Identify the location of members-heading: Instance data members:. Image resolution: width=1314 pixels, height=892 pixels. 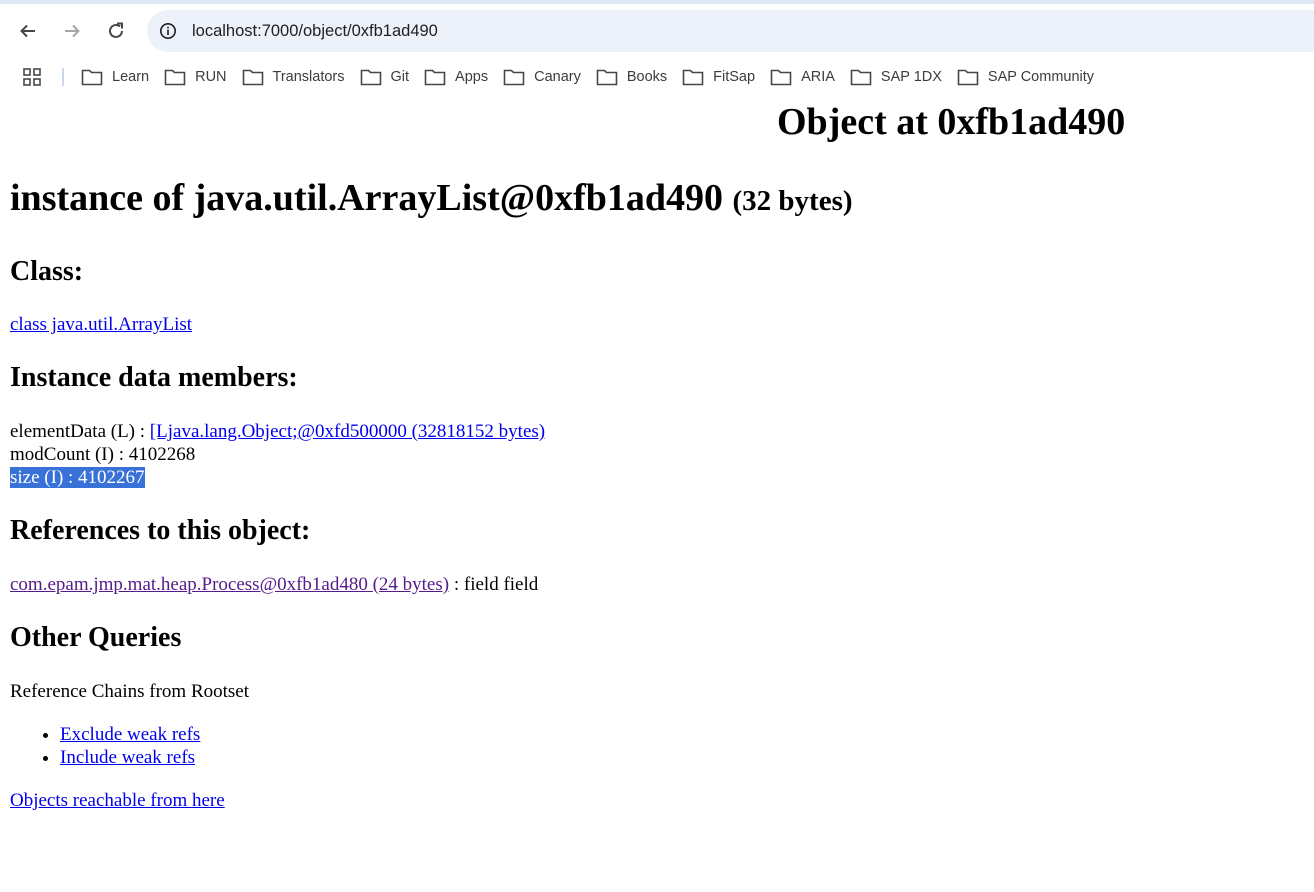
(154, 377).